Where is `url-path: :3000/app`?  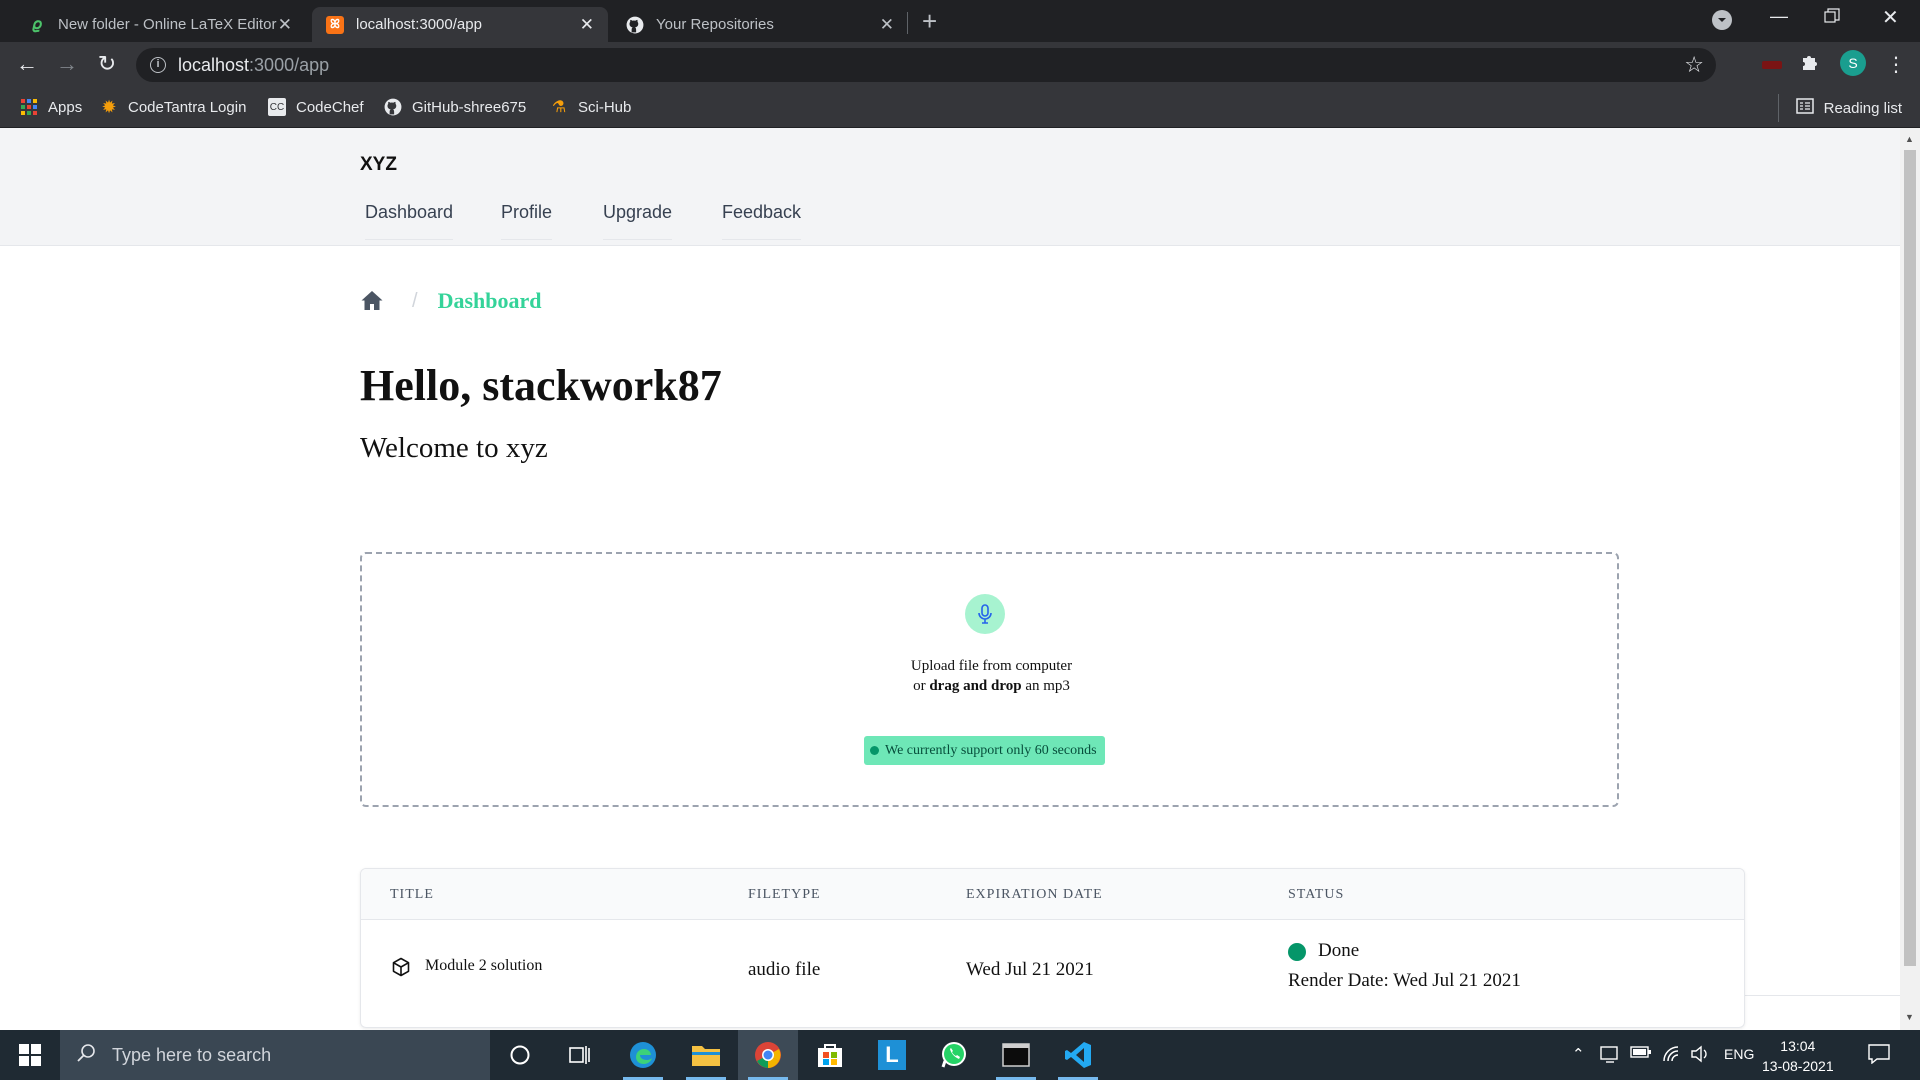 url-path: :3000/app is located at coordinates (289, 65).